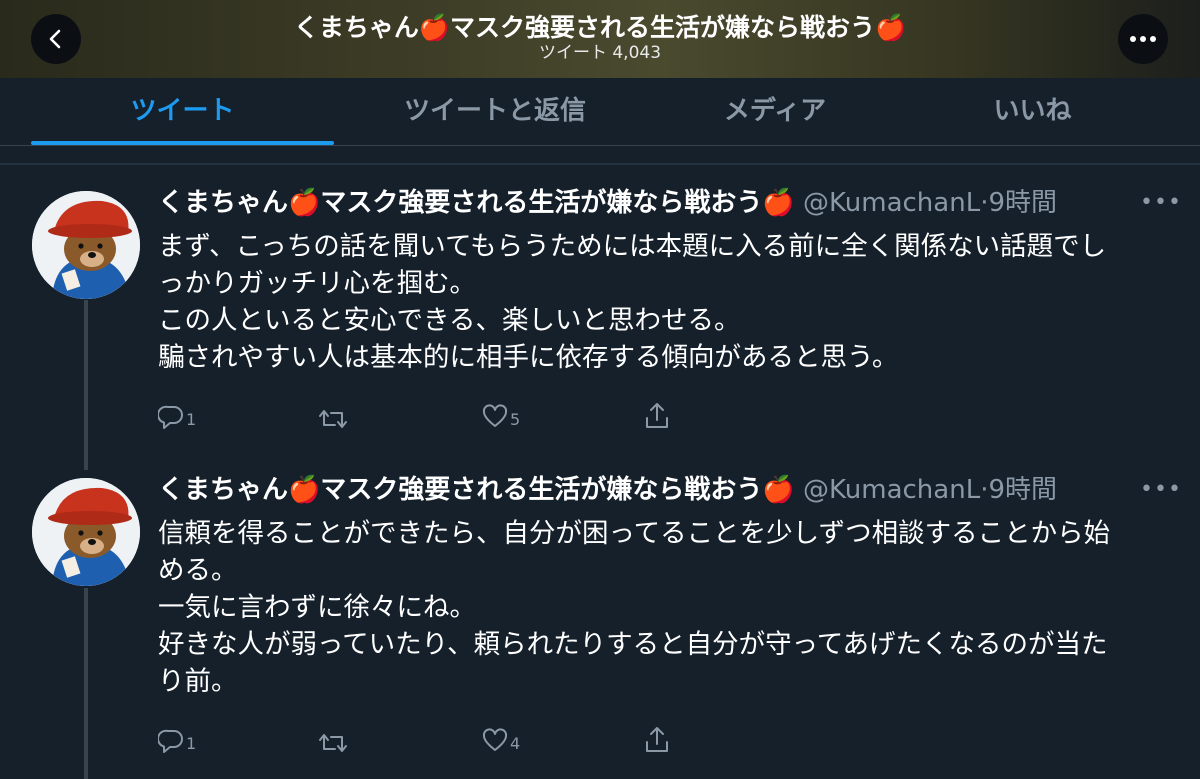 Image resolution: width=1200 pixels, height=779 pixels. I want to click on tab-likes: いいね, so click(1032, 112).